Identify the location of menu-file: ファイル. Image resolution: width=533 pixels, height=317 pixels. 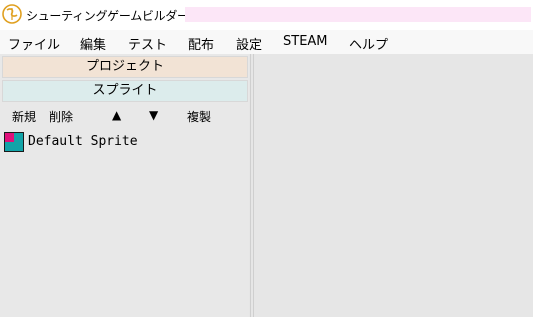
(34, 43).